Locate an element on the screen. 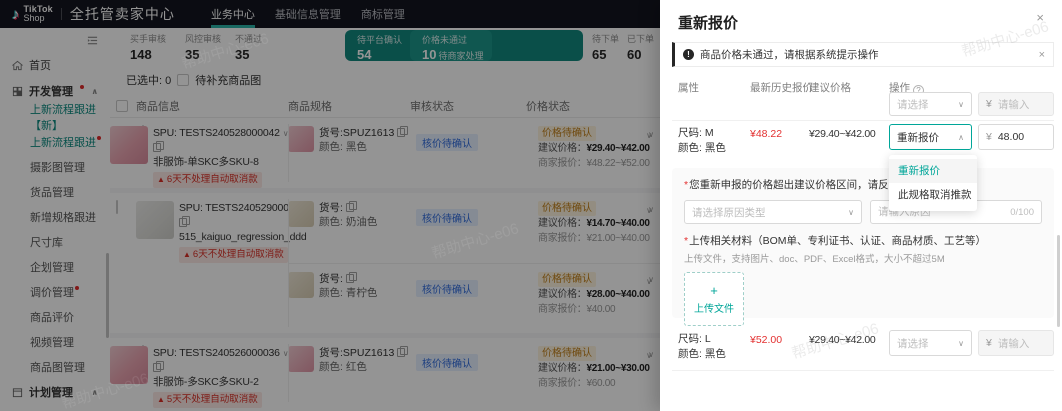  info-icon: ! is located at coordinates (688, 54).